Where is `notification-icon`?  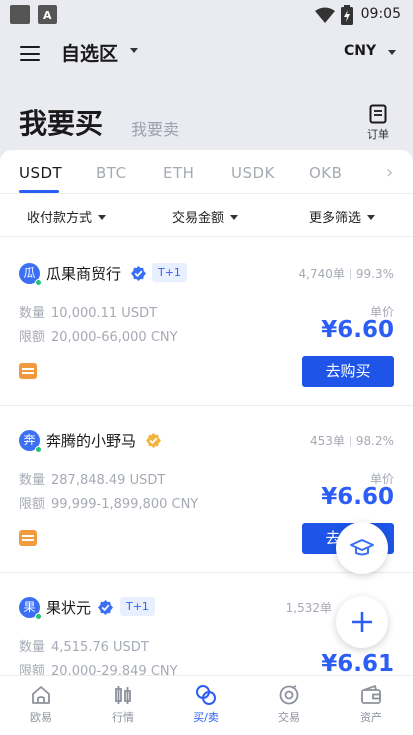 notification-icon is located at coordinates (20, 14).